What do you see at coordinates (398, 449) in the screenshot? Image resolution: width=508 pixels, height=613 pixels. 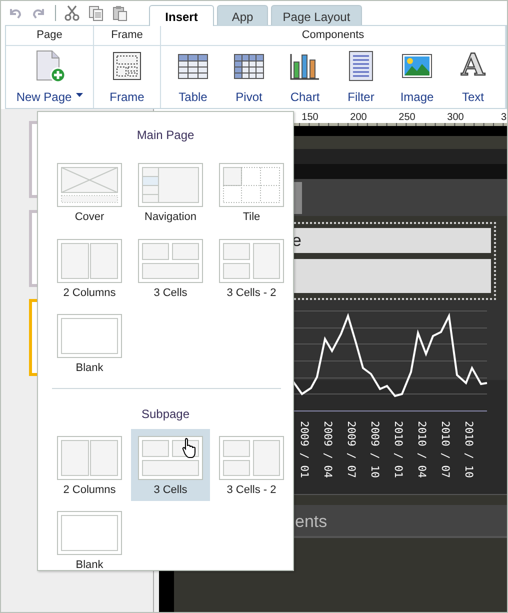 I see `axis-label: 2010 / 01` at bounding box center [398, 449].